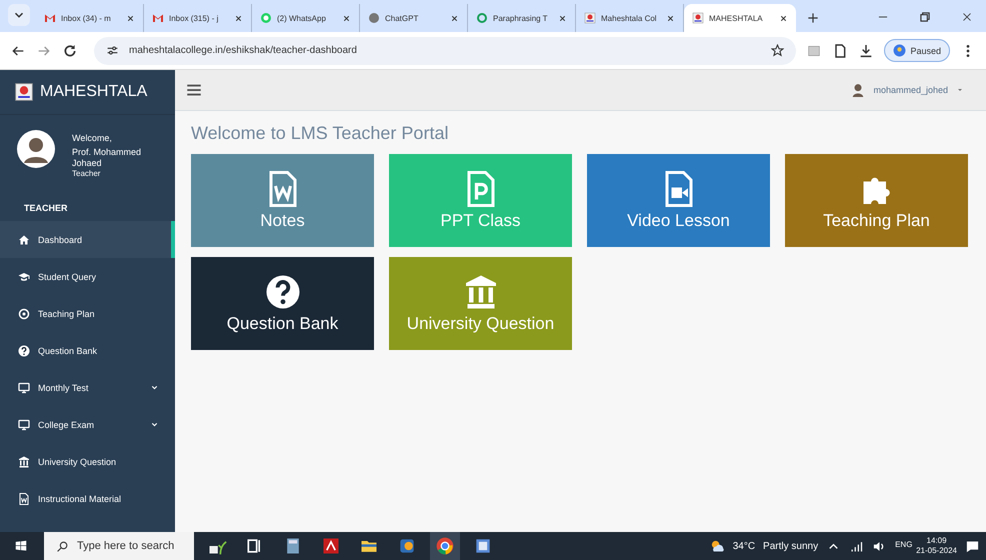 The height and width of the screenshot is (560, 986). Describe the element at coordinates (21, 546) in the screenshot. I see `windows-start-icon` at that location.